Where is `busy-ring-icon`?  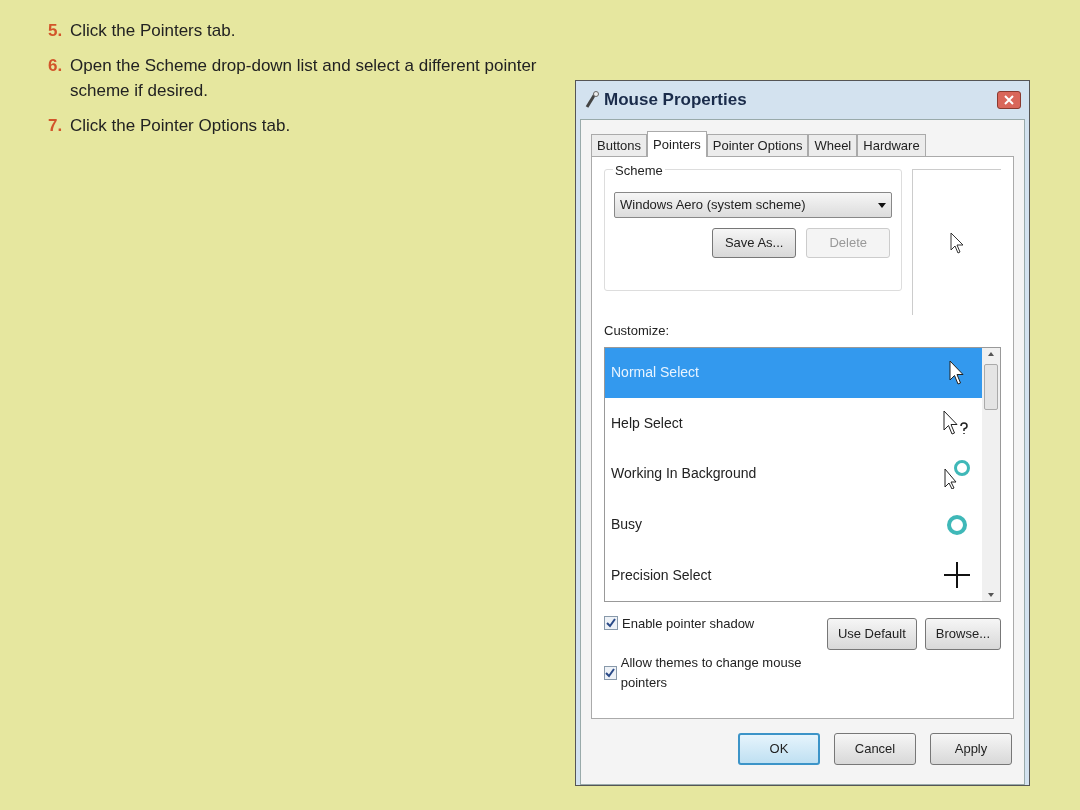 busy-ring-icon is located at coordinates (957, 524).